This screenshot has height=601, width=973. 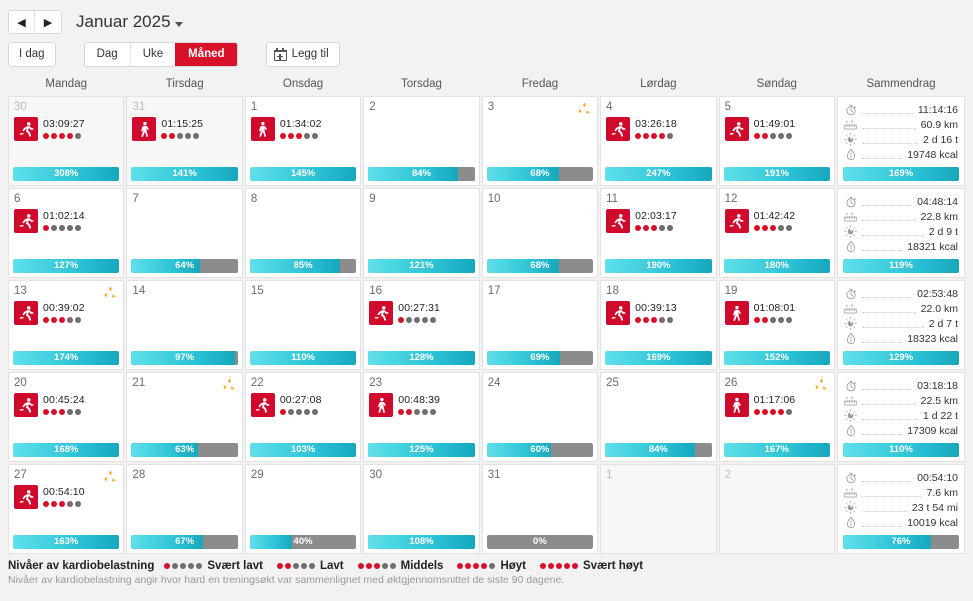 What do you see at coordinates (302, 405) in the screenshot?
I see `activity-entry: 00:27:08` at bounding box center [302, 405].